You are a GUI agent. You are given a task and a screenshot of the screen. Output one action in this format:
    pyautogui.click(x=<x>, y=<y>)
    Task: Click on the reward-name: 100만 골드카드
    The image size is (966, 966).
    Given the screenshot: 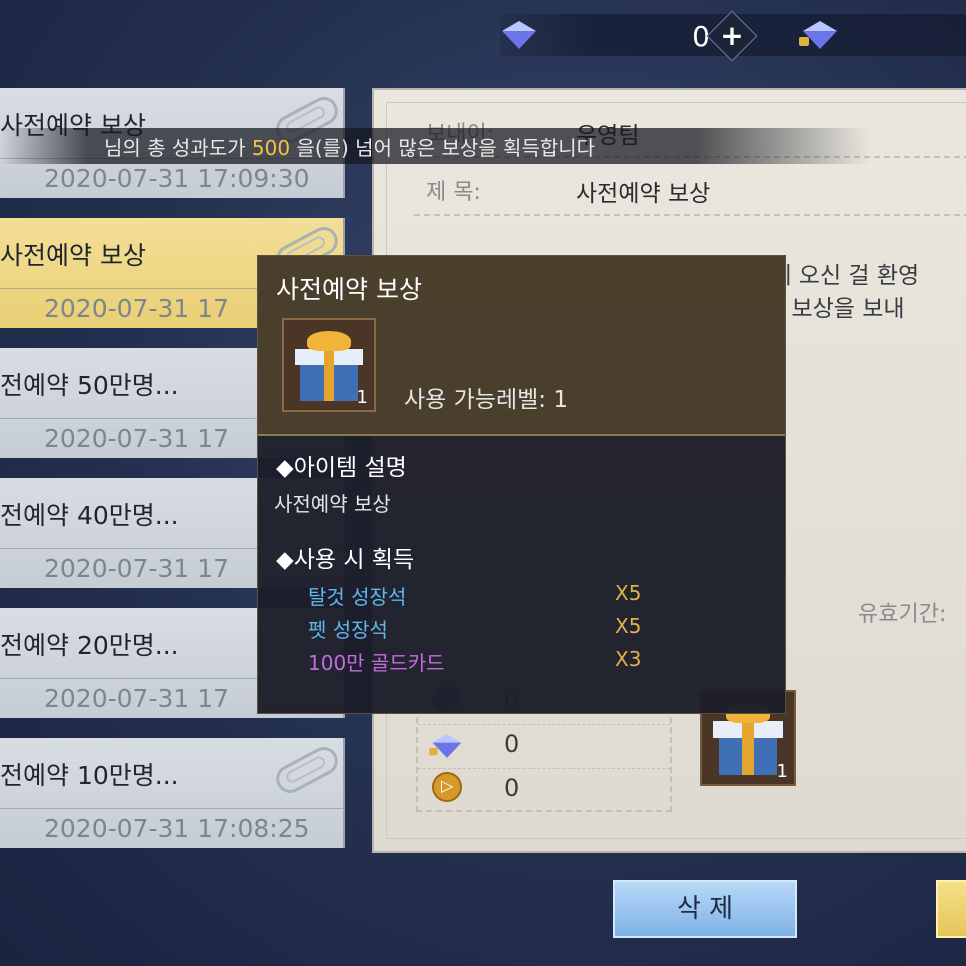 What is the action you would take?
    pyautogui.click(x=376, y=663)
    